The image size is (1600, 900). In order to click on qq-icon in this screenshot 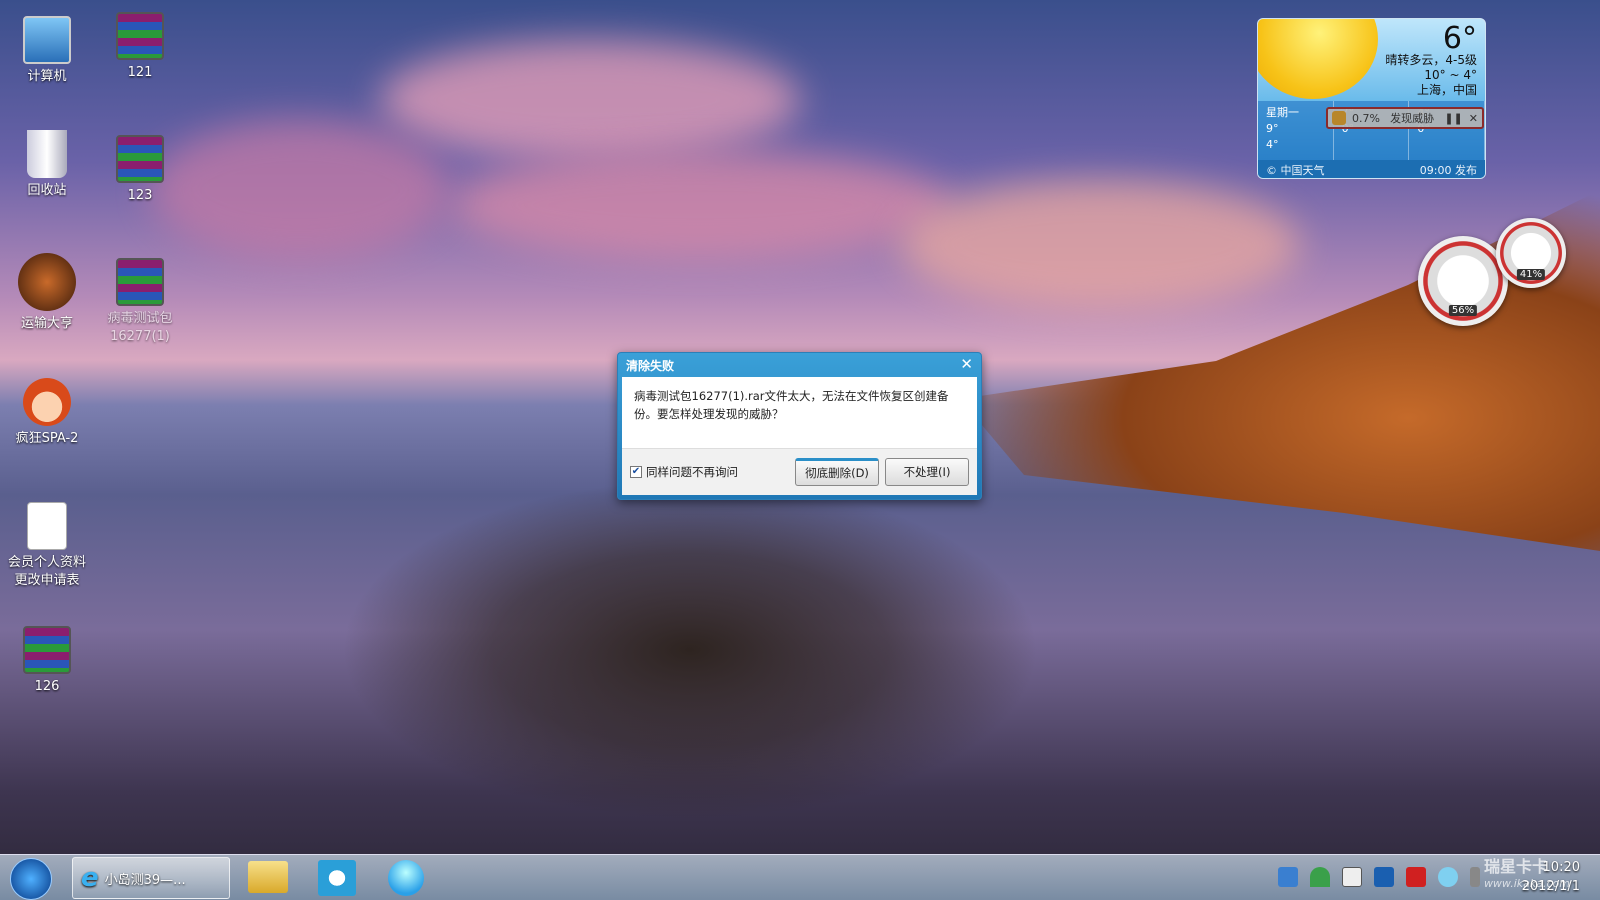, I will do `click(406, 878)`.